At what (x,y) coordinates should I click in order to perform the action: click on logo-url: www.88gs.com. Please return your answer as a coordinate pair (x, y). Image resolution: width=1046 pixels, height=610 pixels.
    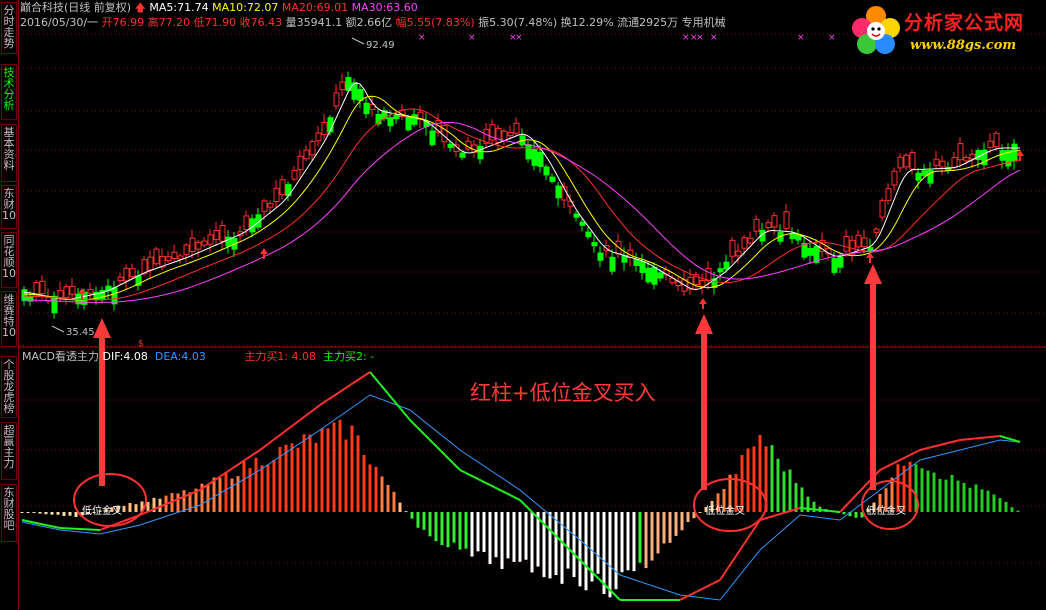
    Looking at the image, I should click on (963, 45).